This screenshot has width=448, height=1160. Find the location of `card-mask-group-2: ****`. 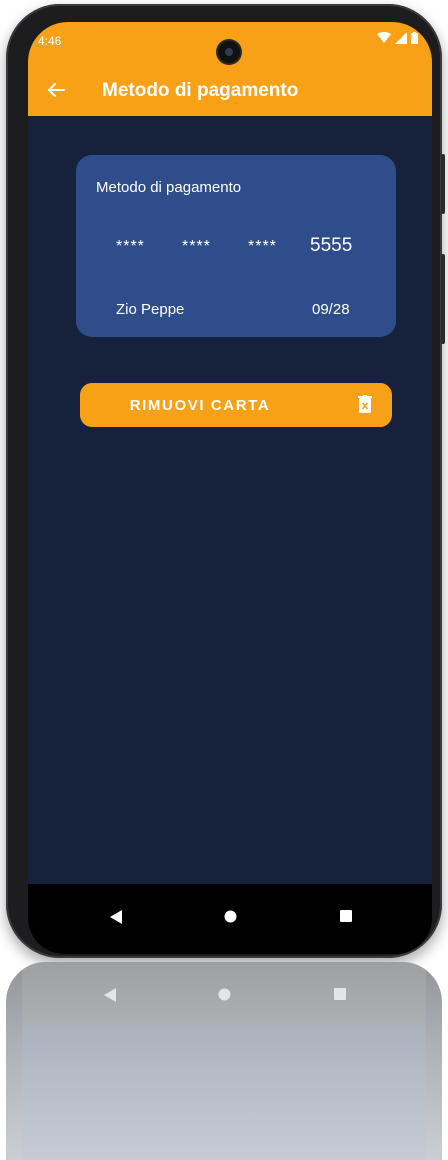

card-mask-group-2: **** is located at coordinates (196, 246).